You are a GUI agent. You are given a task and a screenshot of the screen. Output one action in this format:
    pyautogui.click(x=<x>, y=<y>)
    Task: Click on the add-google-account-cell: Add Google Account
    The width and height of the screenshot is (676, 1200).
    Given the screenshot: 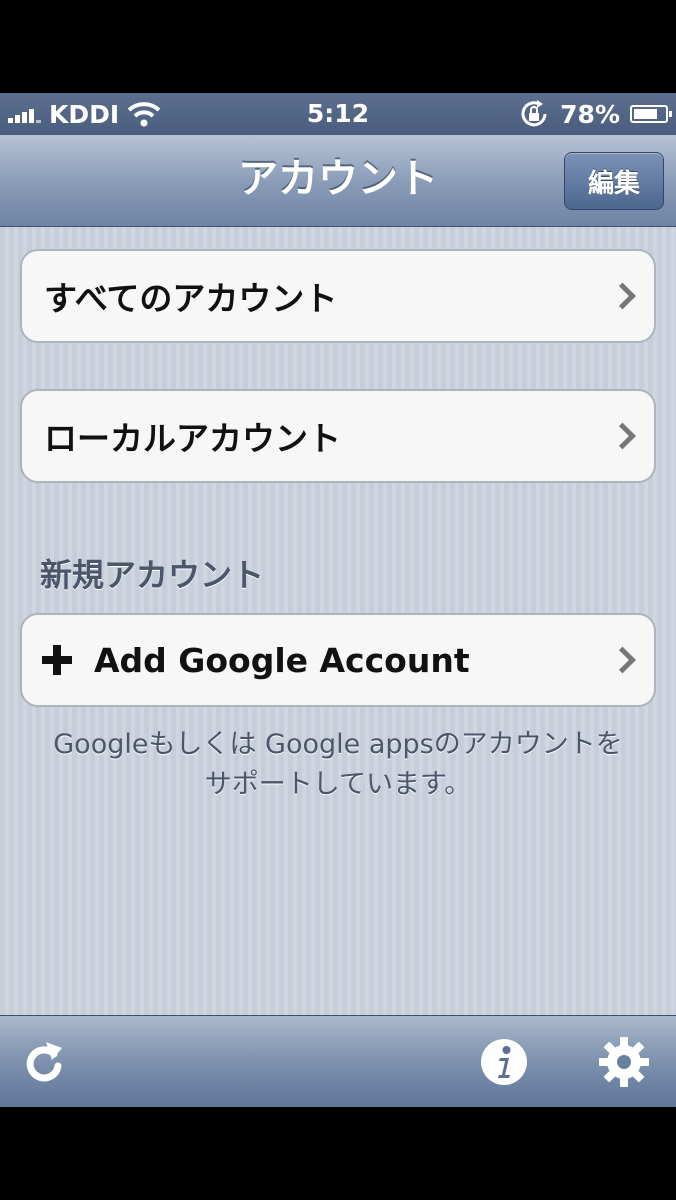 What is the action you would take?
    pyautogui.click(x=338, y=660)
    